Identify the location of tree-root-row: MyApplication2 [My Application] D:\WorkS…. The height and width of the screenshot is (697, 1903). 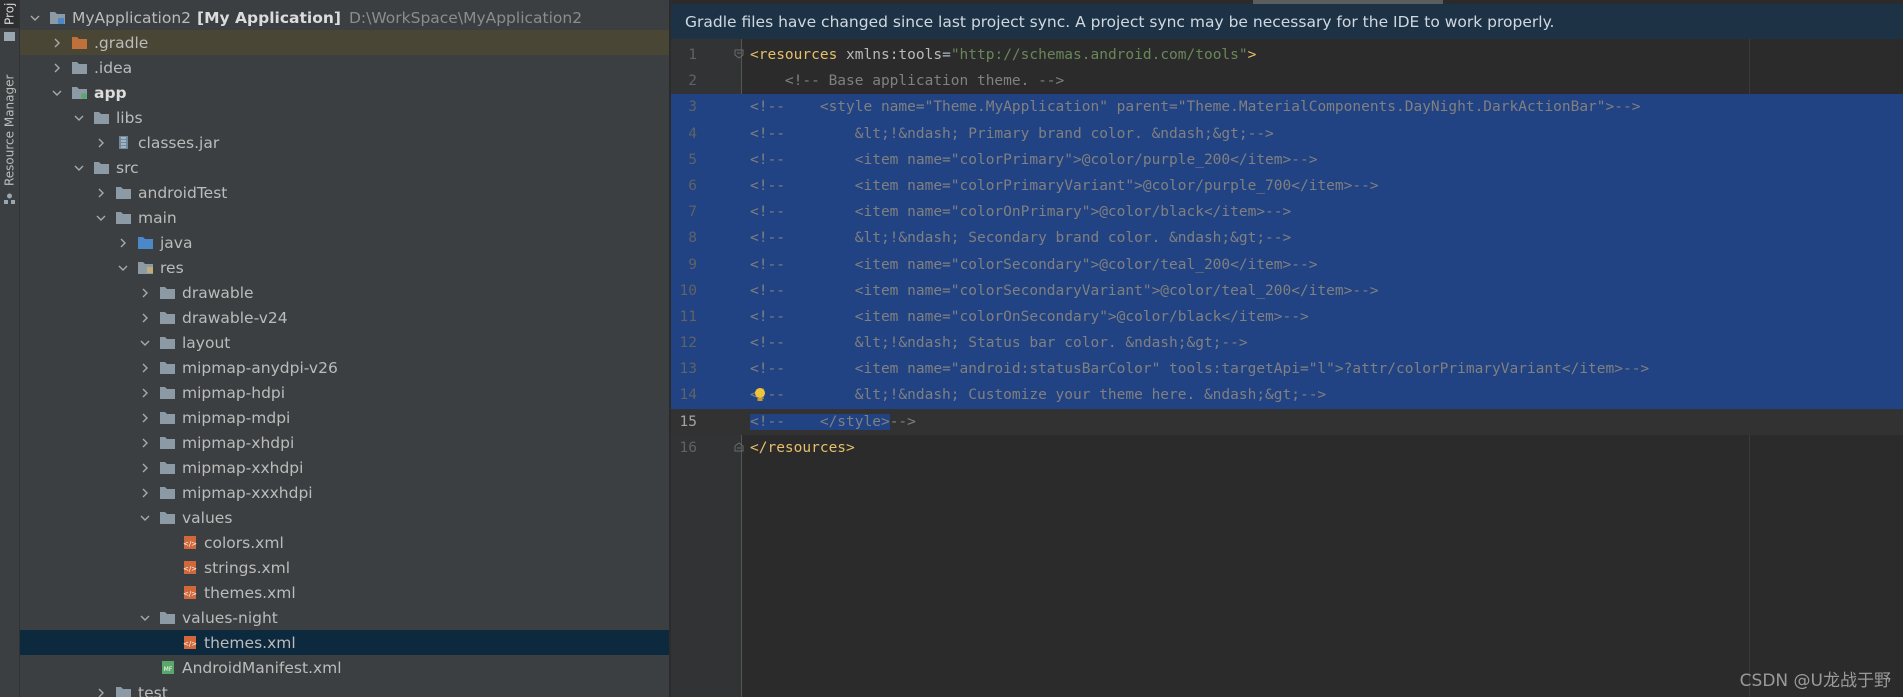
(344, 17).